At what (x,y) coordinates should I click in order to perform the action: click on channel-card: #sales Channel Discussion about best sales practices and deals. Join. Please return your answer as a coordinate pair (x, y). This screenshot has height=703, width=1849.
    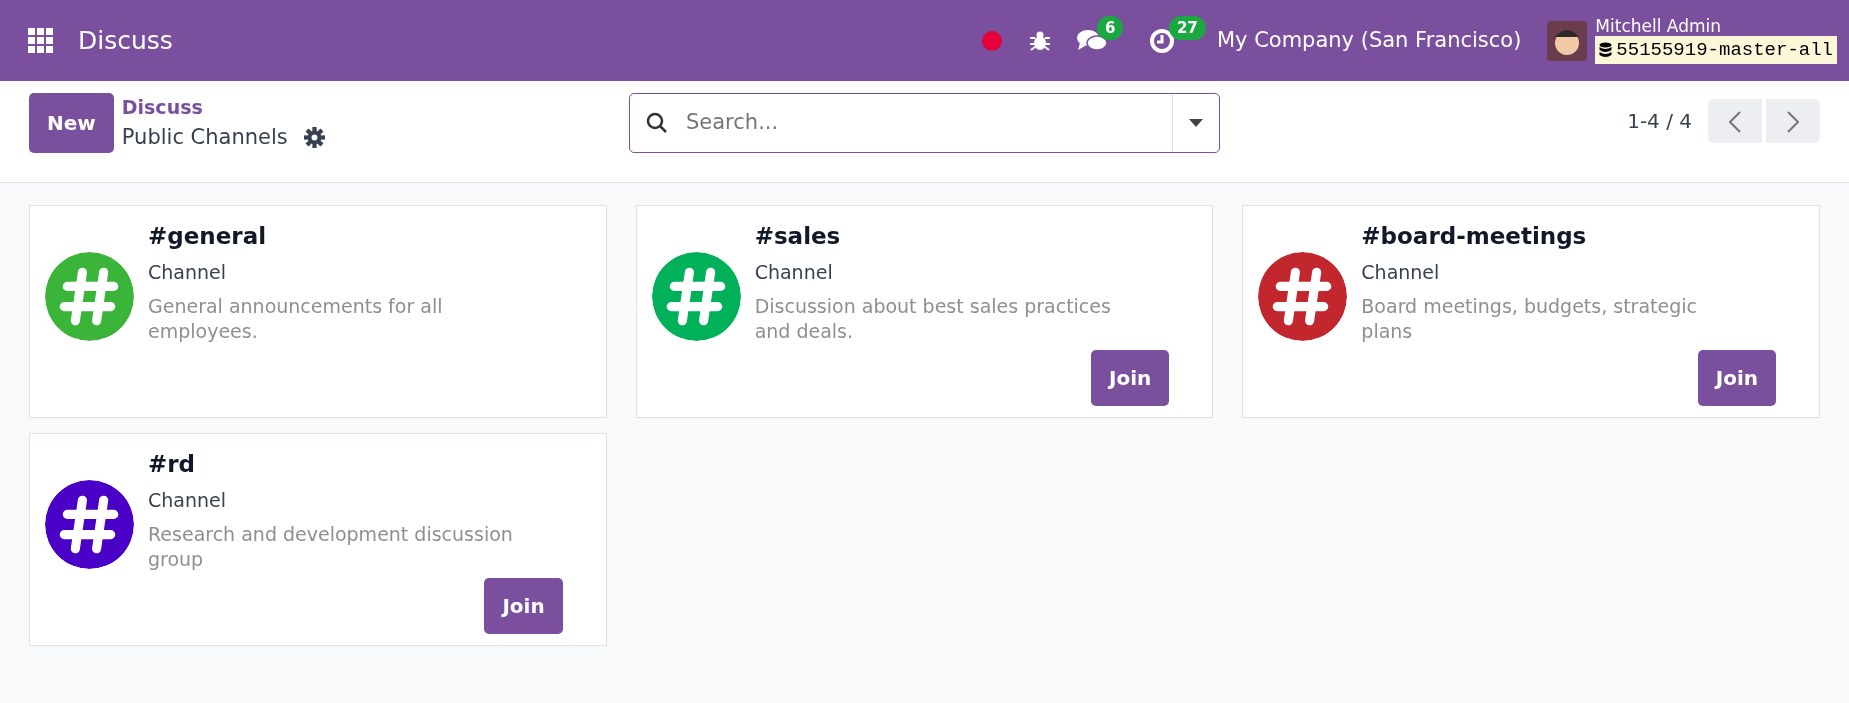
    Looking at the image, I should click on (924, 311).